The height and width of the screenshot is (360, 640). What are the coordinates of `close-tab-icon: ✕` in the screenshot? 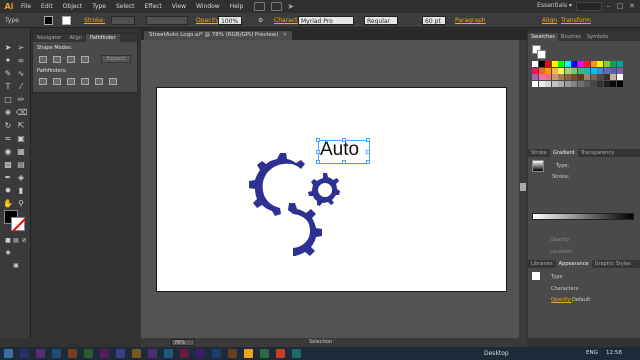 It's located at (284, 35).